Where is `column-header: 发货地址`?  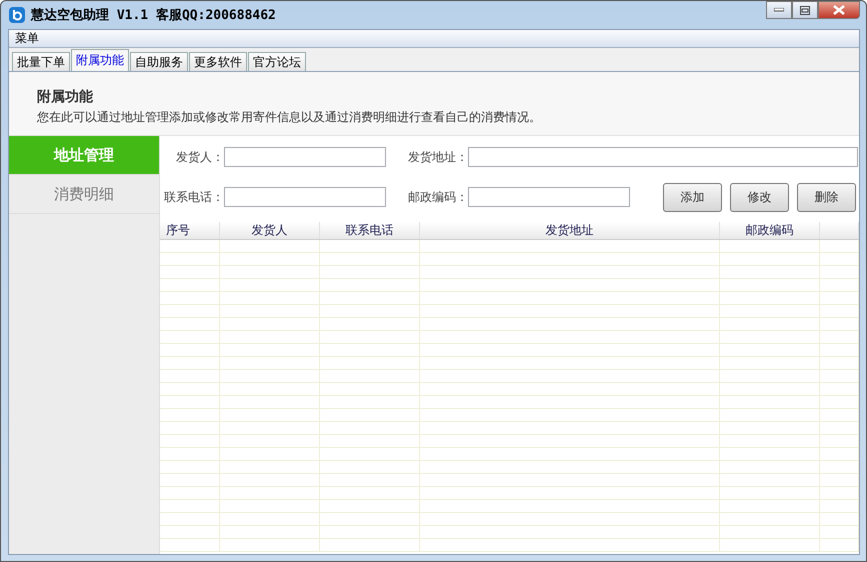
column-header: 发货地址 is located at coordinates (570, 230).